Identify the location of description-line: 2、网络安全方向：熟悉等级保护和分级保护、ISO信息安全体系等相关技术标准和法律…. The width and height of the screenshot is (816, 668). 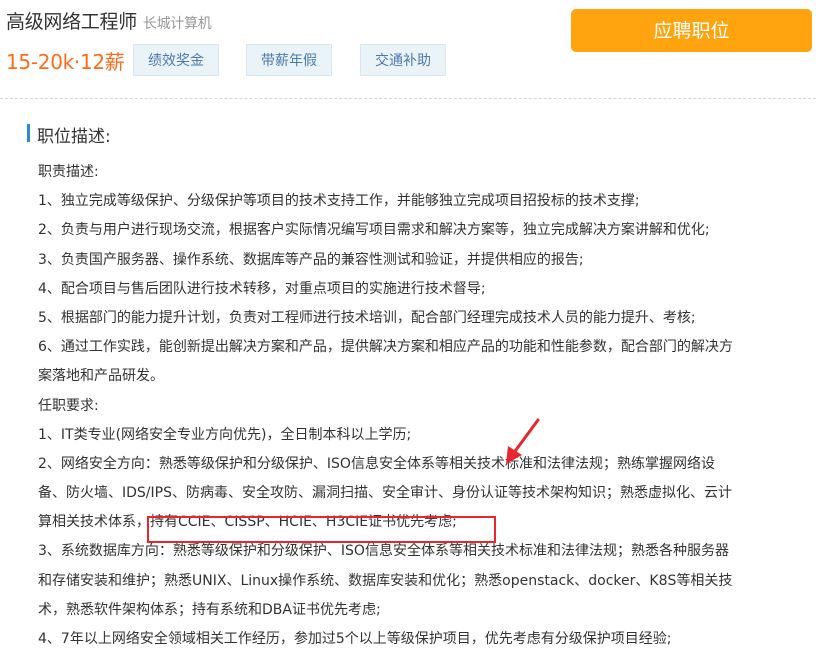
(376, 463).